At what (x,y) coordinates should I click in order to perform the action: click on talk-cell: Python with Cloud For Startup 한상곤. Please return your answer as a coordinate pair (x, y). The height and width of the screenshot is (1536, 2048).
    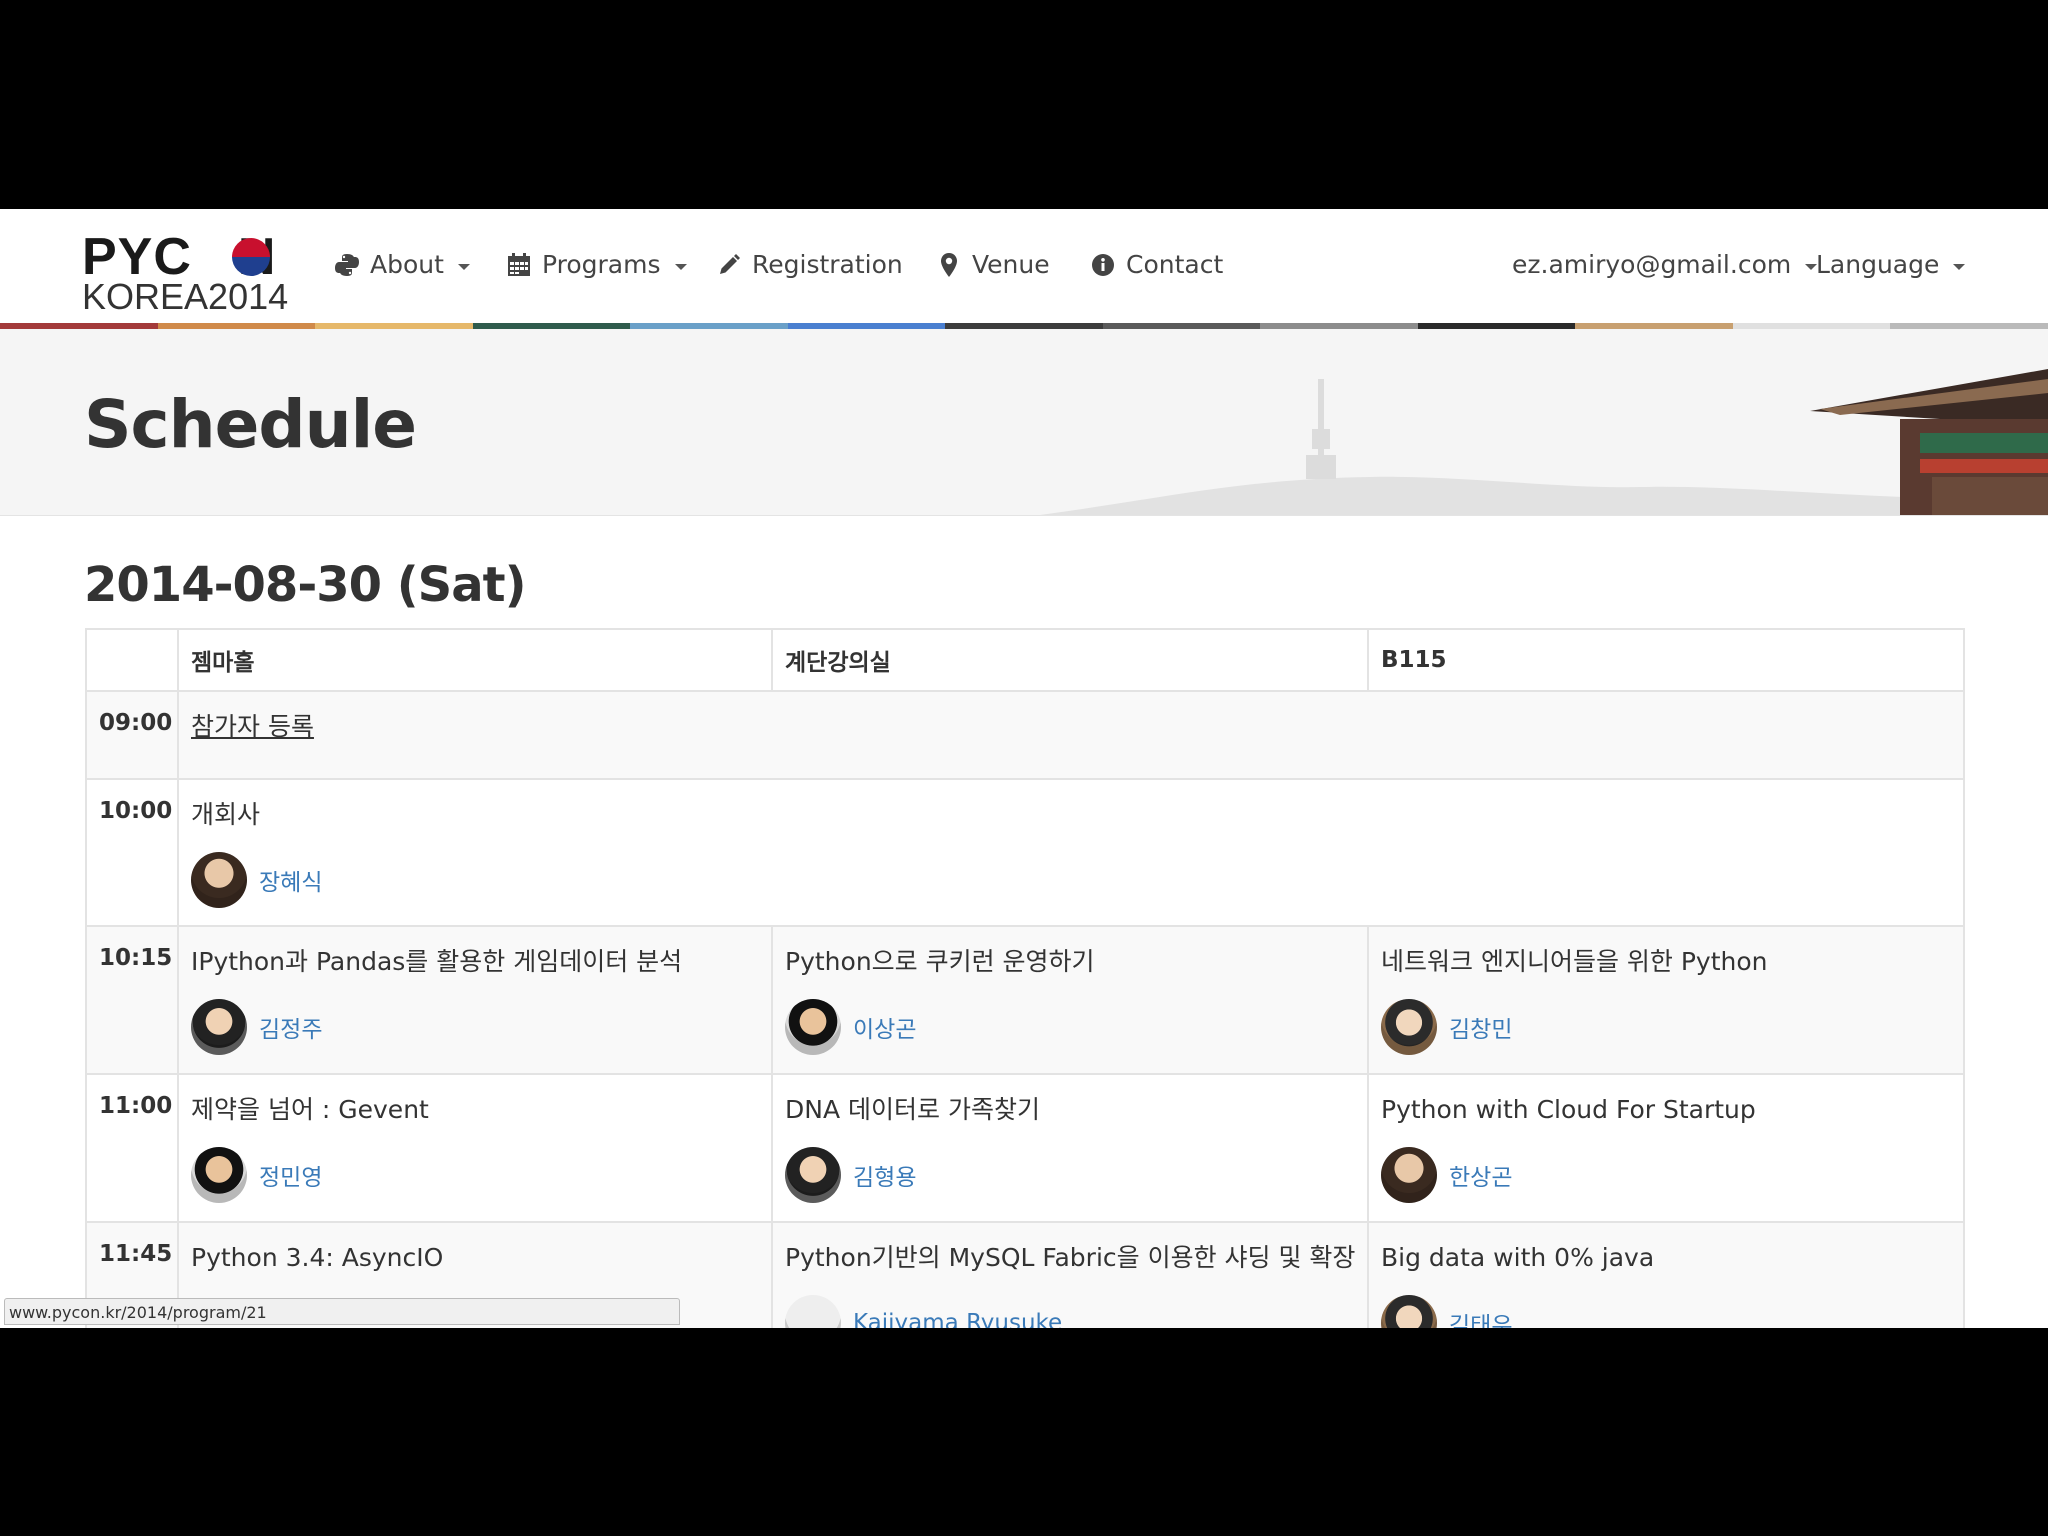
    Looking at the image, I should click on (1666, 1148).